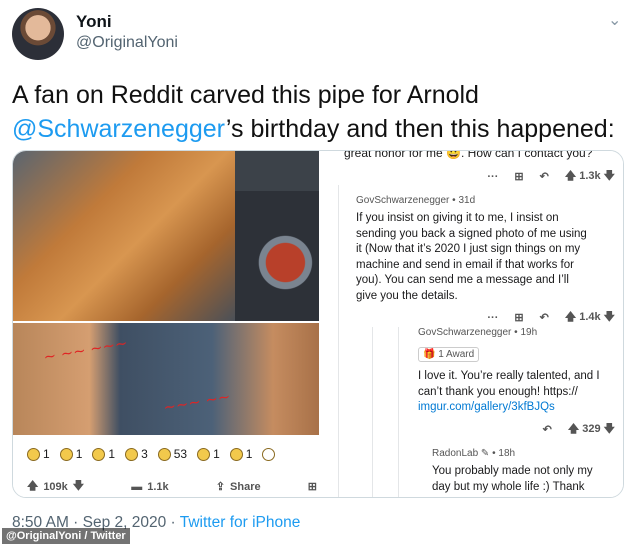 This screenshot has height=544, width=634. I want to click on comment-line: You probably made not only my, so click(512, 471).